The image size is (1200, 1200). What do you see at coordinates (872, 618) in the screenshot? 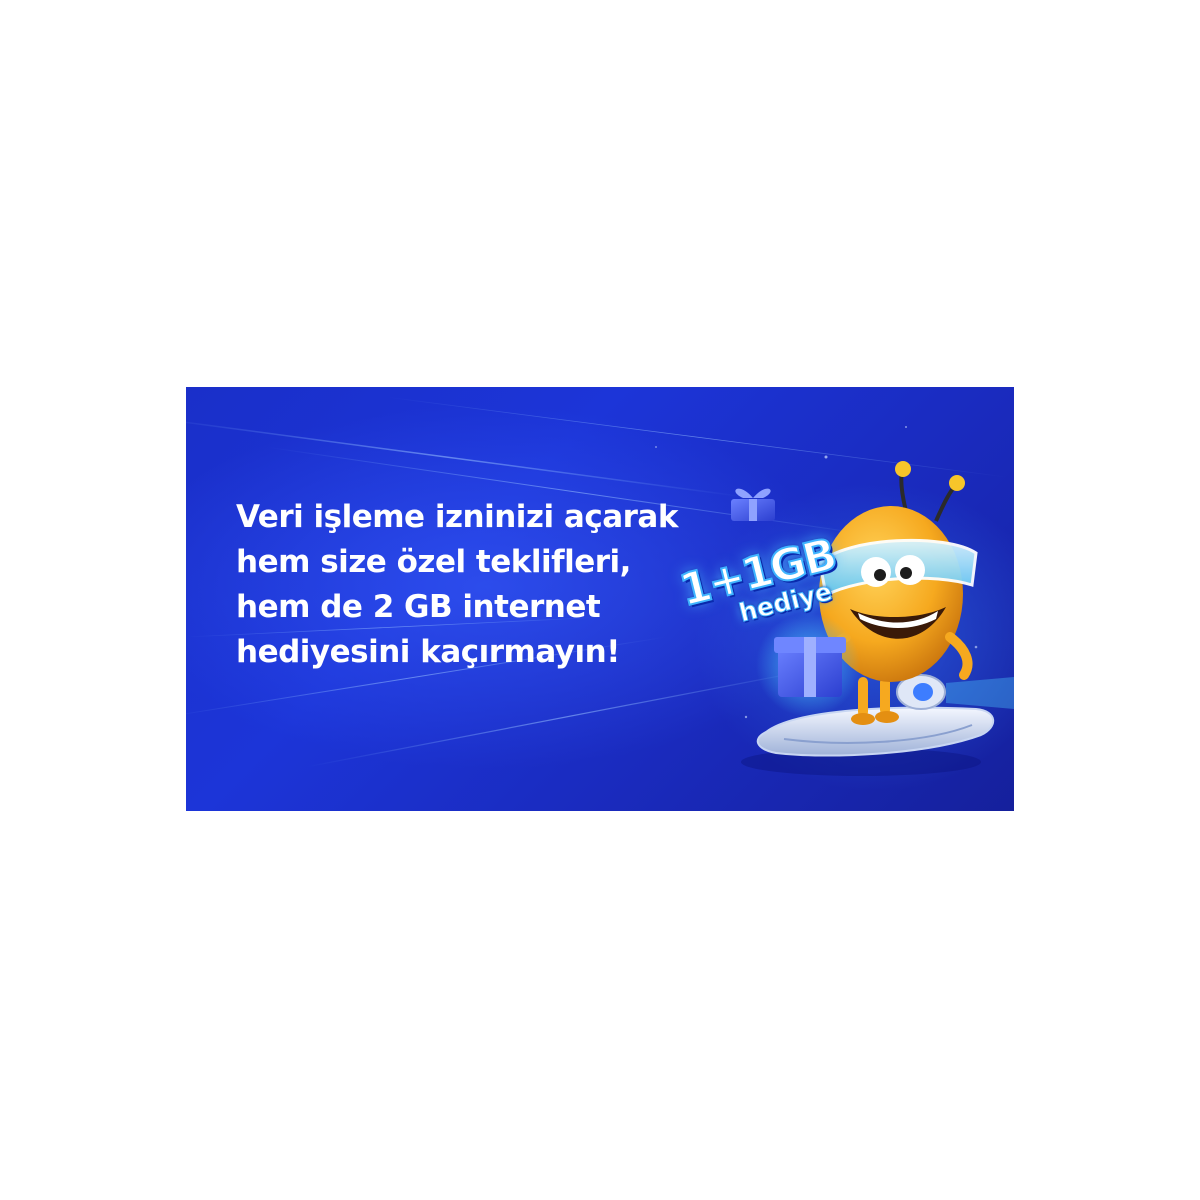
I see `mascot-illustration` at bounding box center [872, 618].